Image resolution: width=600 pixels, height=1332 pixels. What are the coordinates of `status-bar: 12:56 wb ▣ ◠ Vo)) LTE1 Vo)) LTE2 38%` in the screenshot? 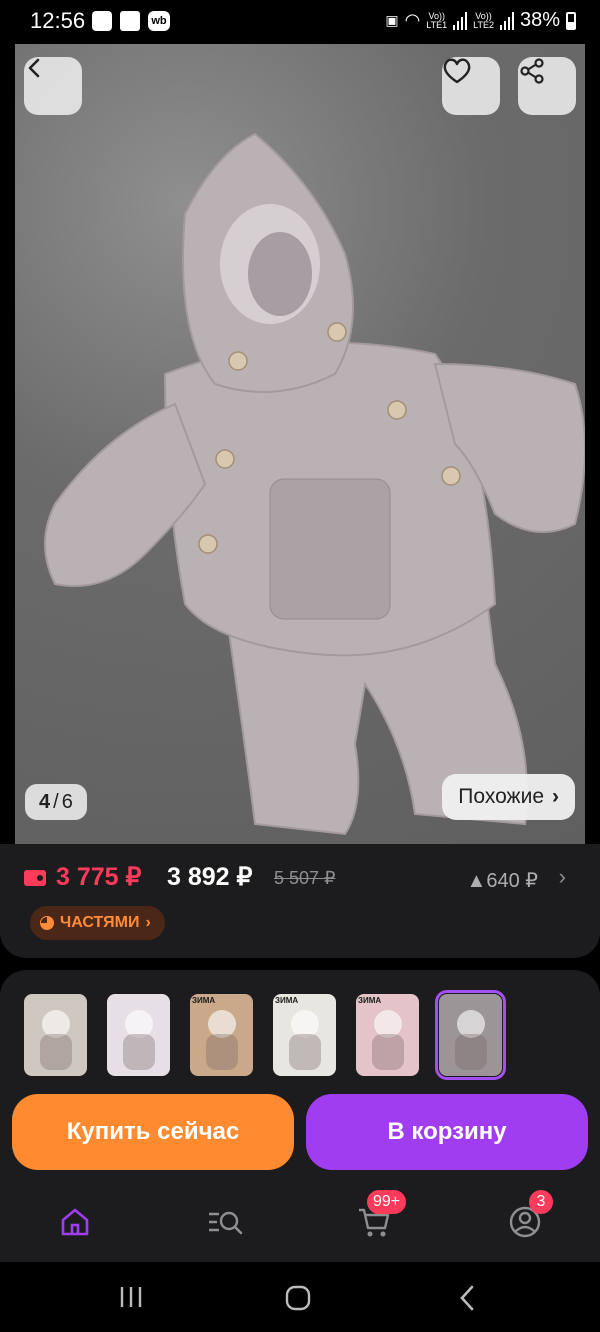 It's located at (300, 22).